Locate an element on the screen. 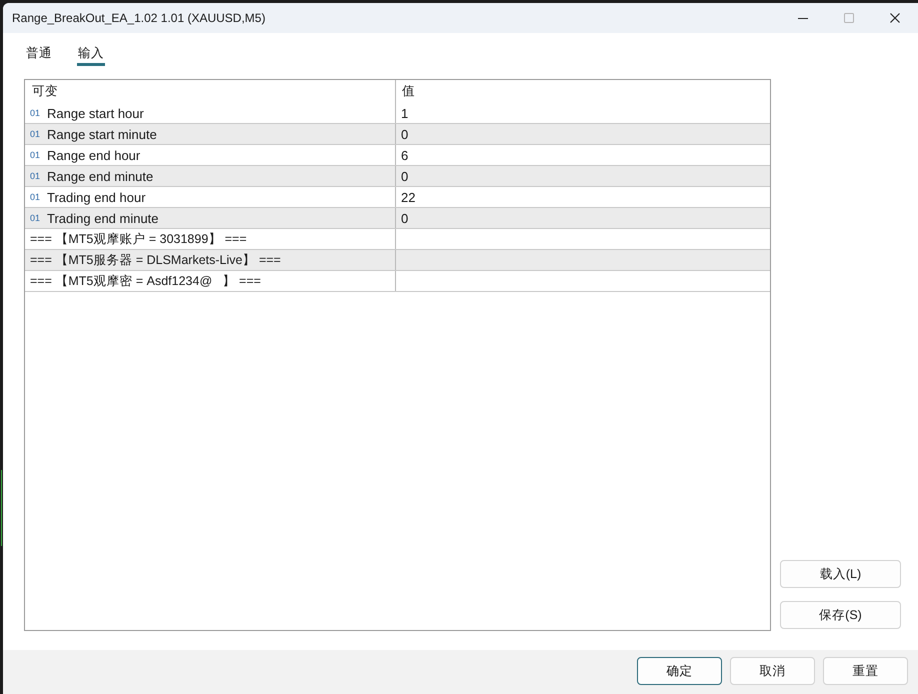 The width and height of the screenshot is (918, 694). tab: 输入 is located at coordinates (91, 54).